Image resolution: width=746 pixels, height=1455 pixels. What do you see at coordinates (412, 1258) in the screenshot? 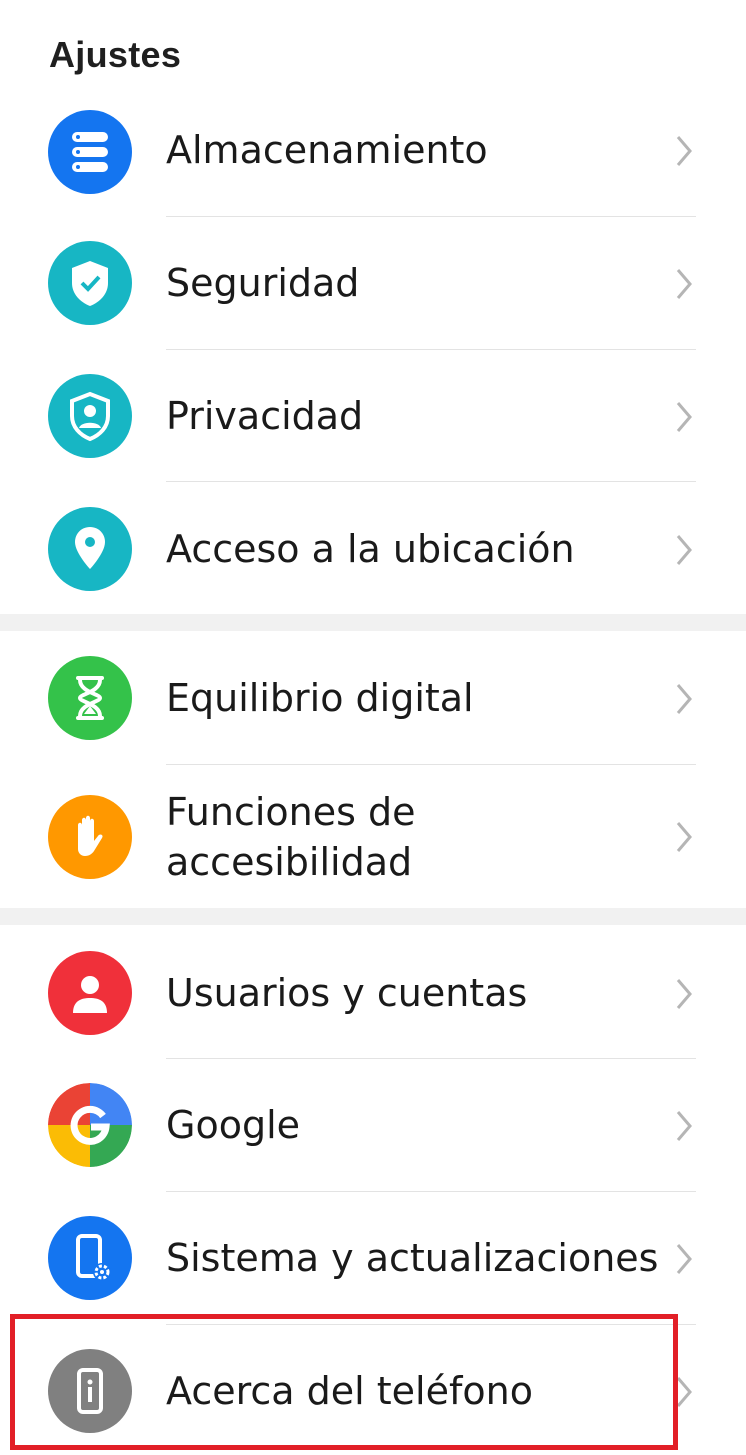
I see `settings-item-label: Sistema y actualizaciones` at bounding box center [412, 1258].